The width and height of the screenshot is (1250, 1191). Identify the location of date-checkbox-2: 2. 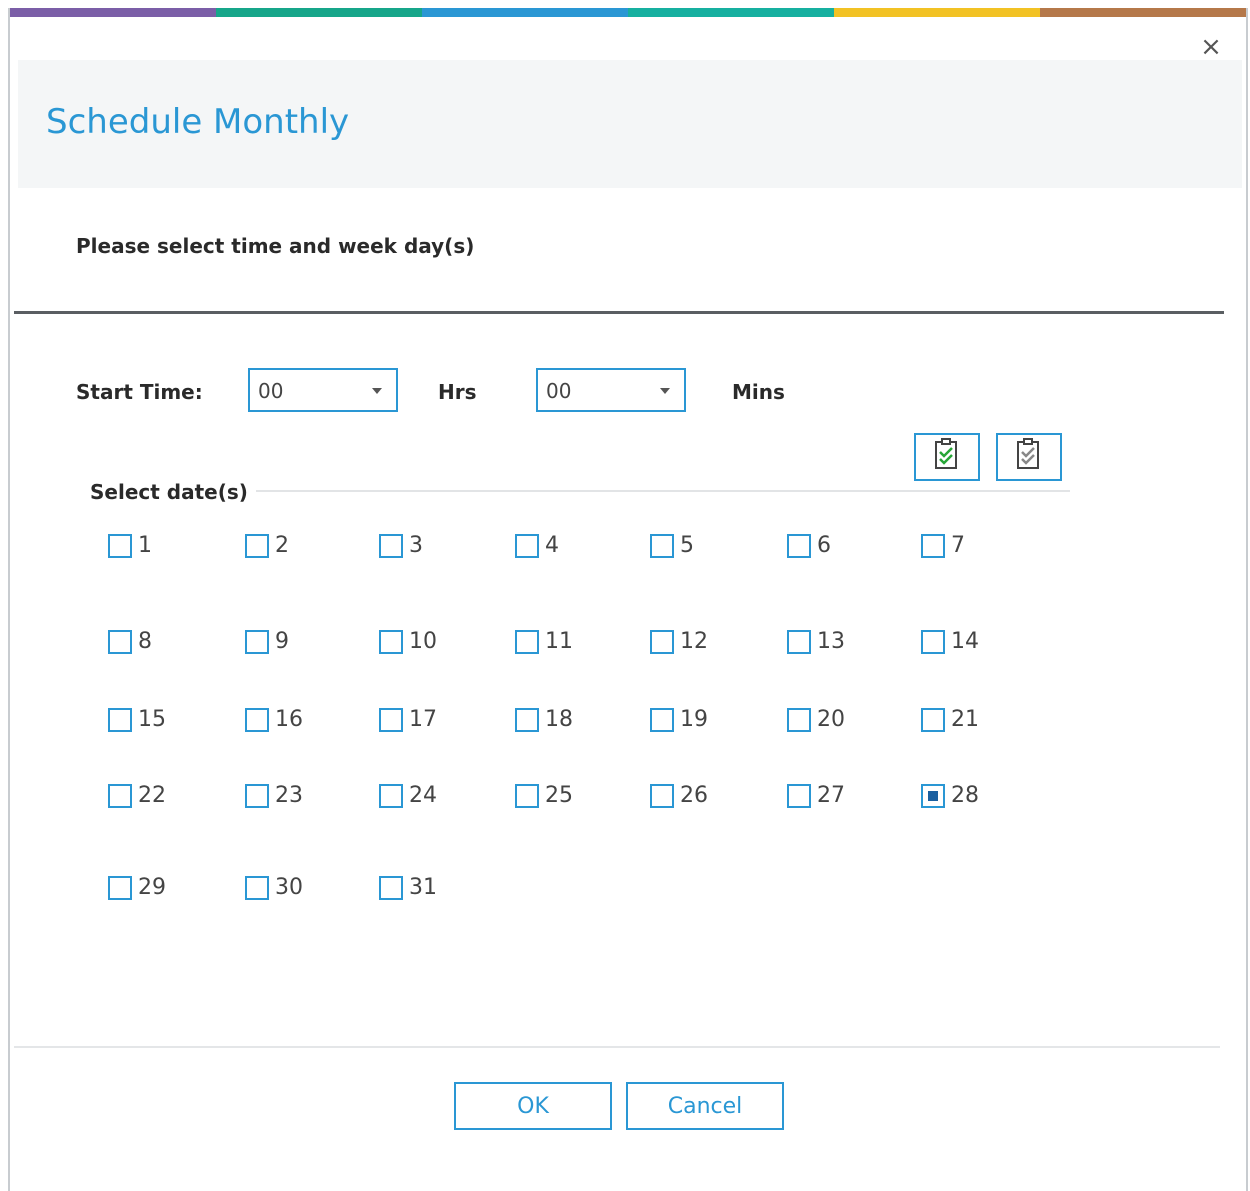
(267, 545).